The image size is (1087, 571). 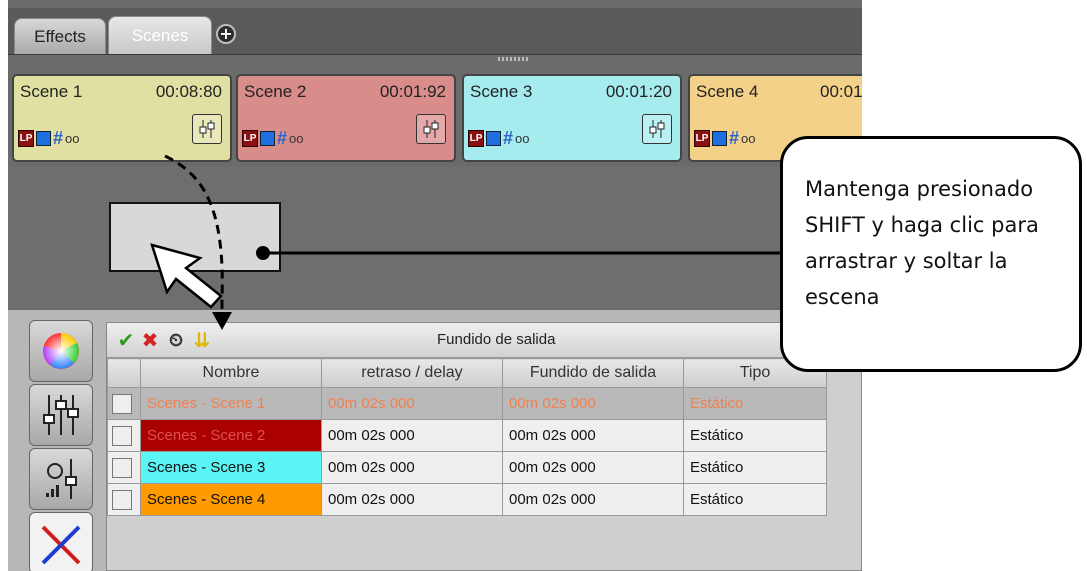 I want to click on mouse-cursor-icon, so click(x=186, y=276).